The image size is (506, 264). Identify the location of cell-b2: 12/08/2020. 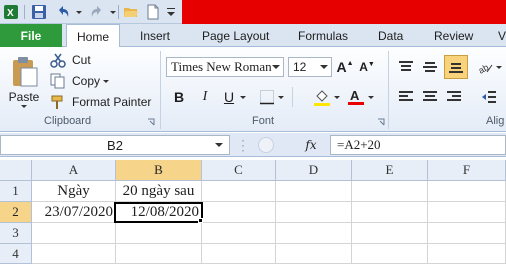
(159, 212).